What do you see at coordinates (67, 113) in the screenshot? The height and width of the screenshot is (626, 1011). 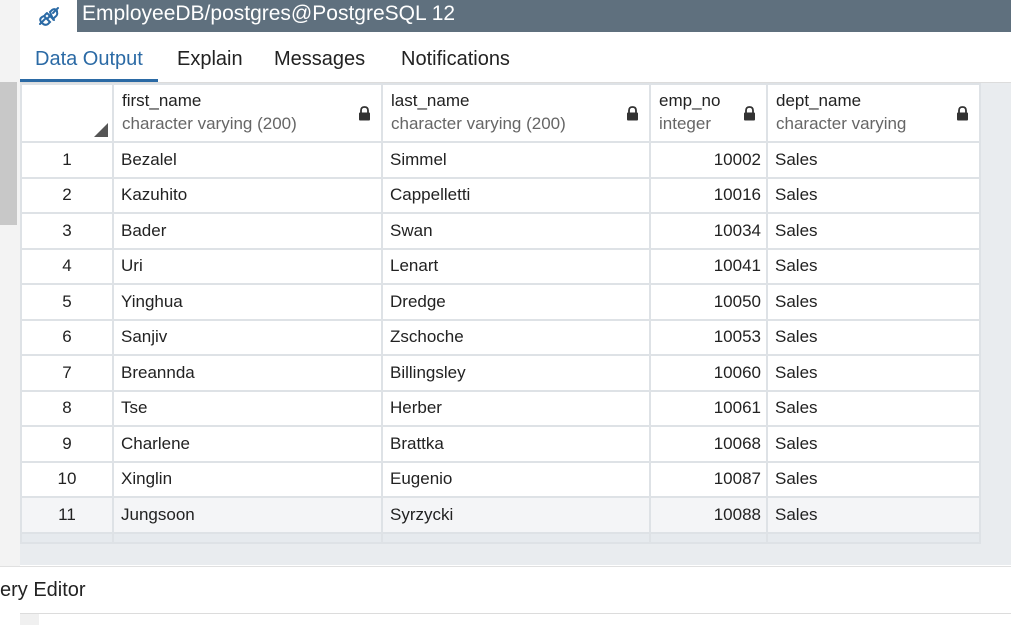 I see `select-all-corner` at bounding box center [67, 113].